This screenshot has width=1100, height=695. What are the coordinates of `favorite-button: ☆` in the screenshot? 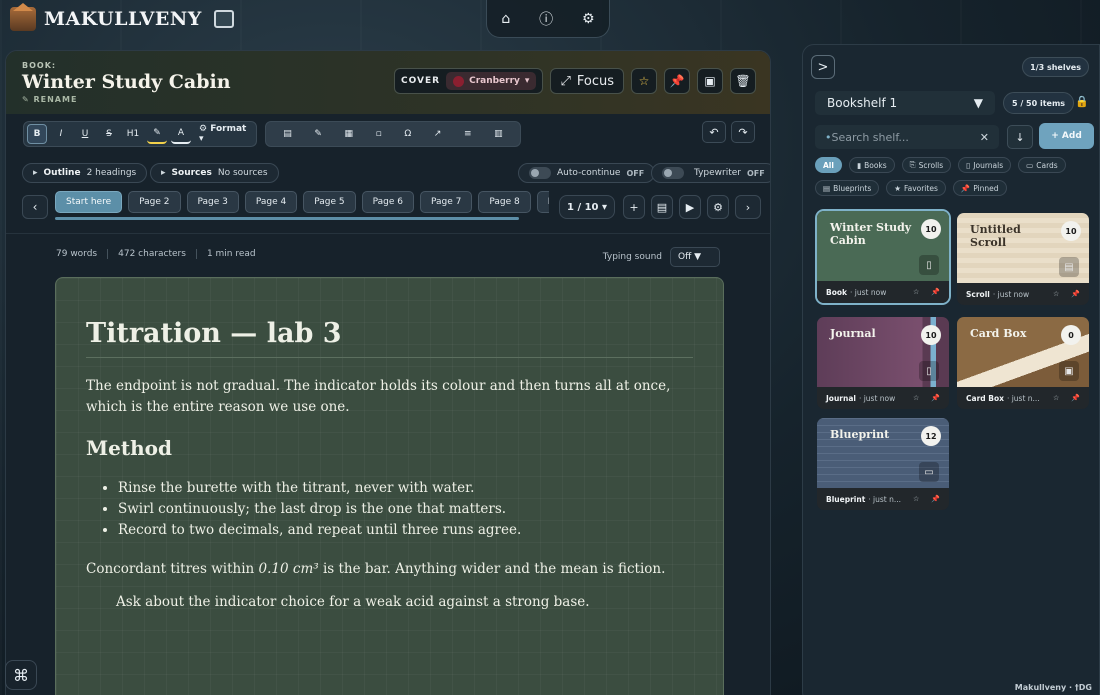 It's located at (644, 81).